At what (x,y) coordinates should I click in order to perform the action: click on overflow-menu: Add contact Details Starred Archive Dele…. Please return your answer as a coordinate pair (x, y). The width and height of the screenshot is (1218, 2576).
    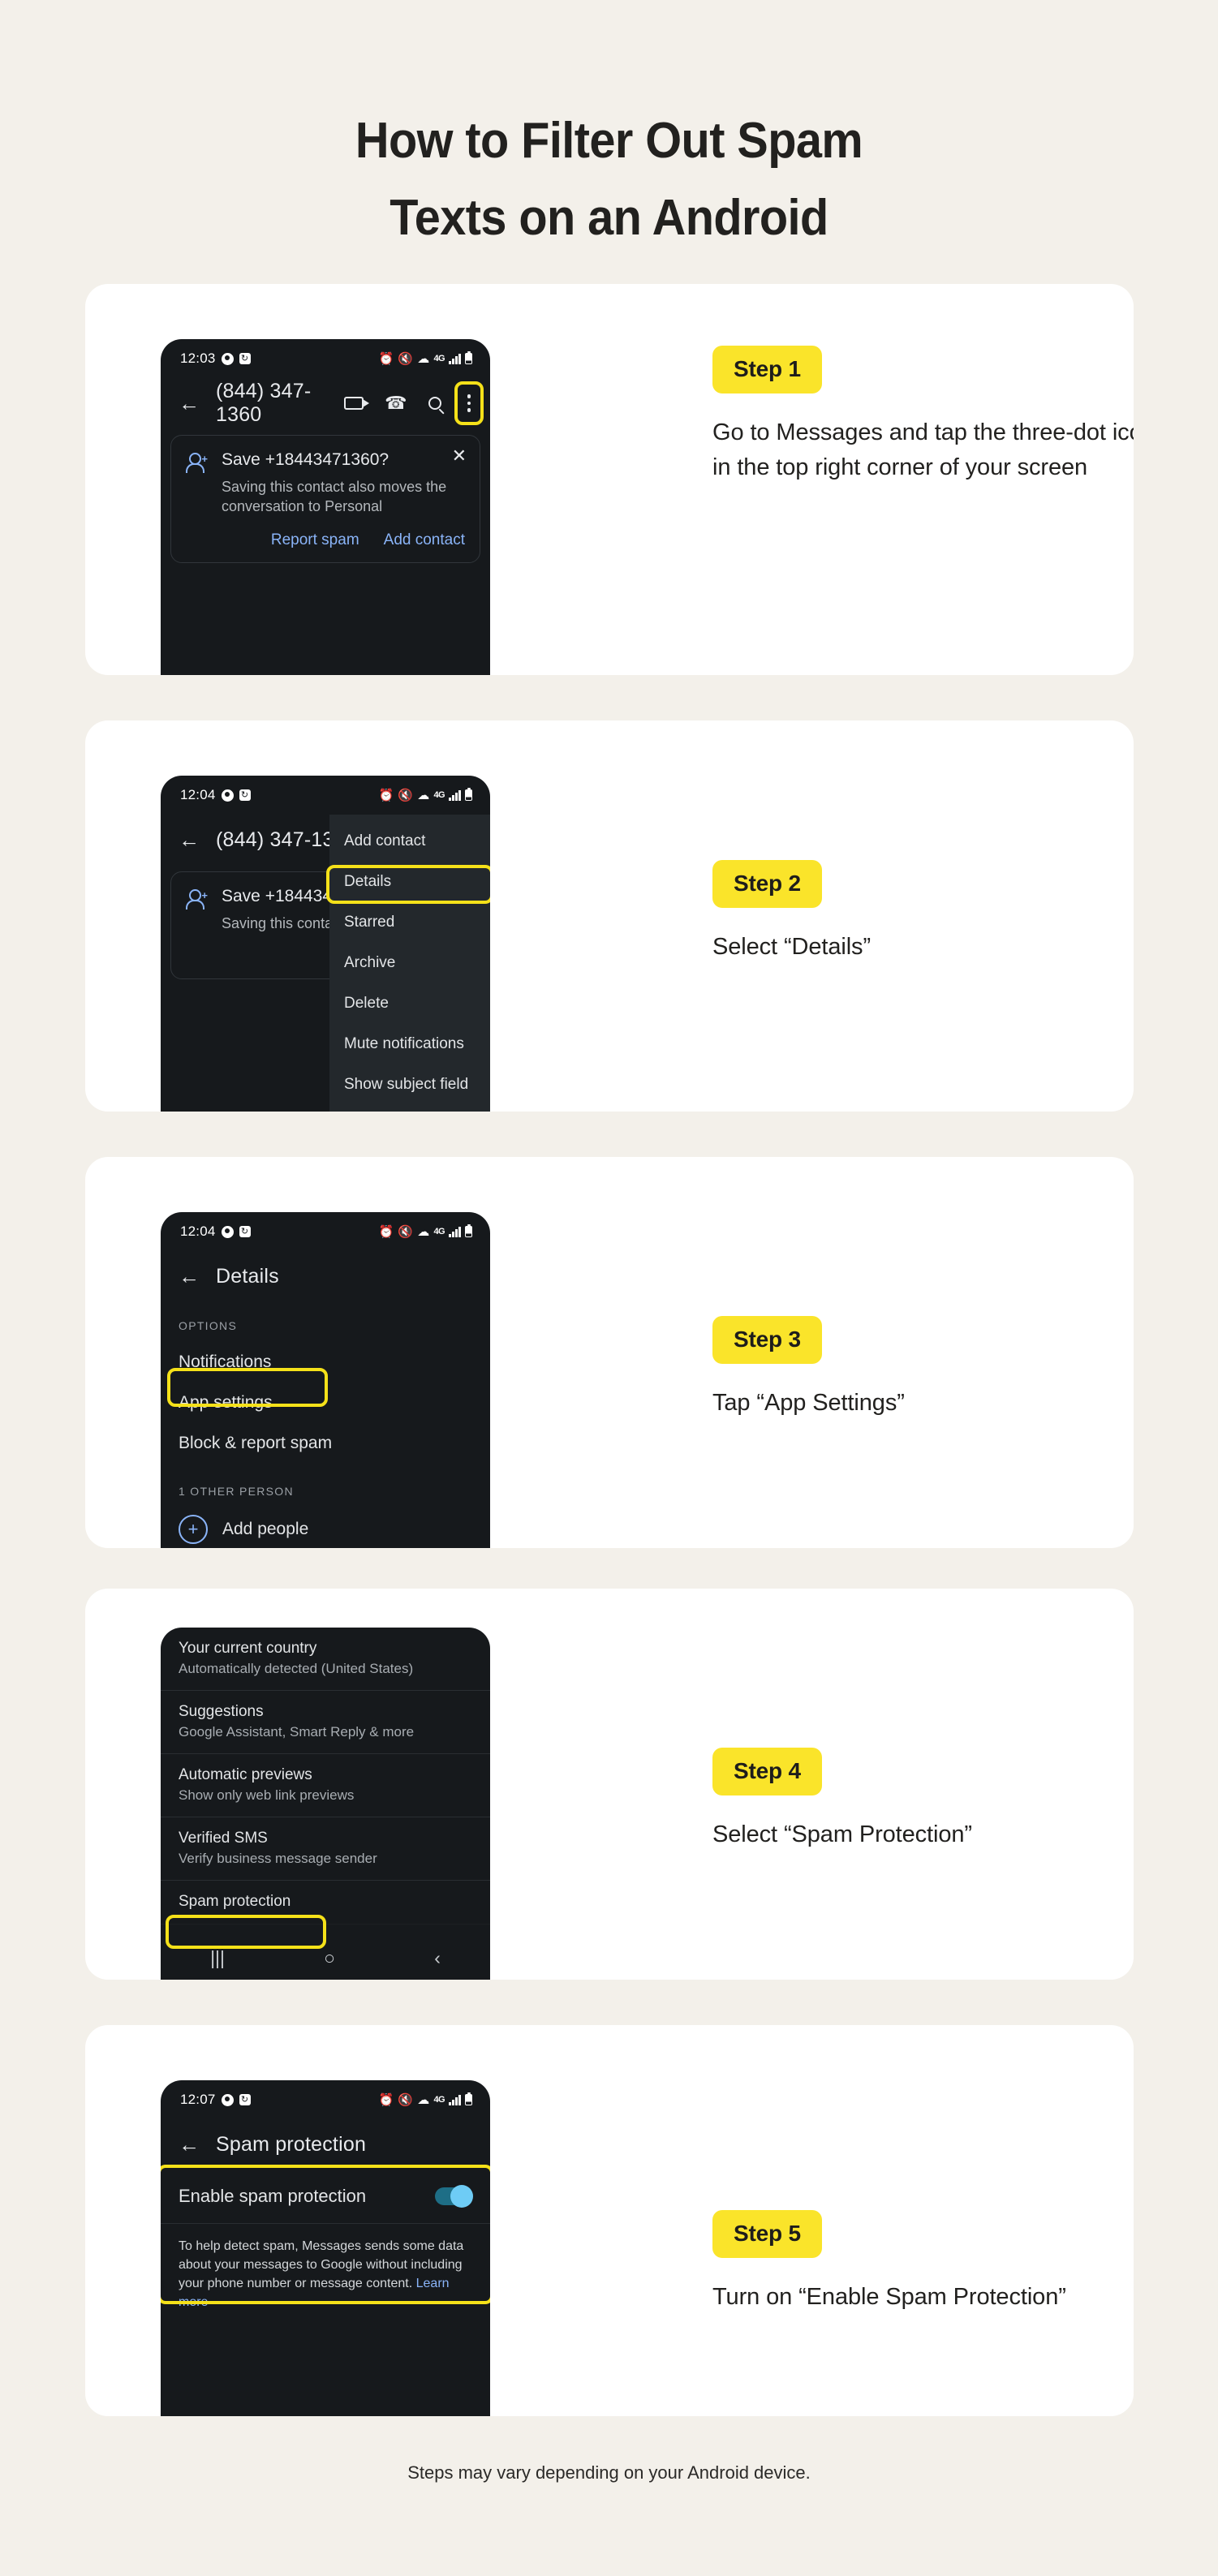
    Looking at the image, I should click on (409, 963).